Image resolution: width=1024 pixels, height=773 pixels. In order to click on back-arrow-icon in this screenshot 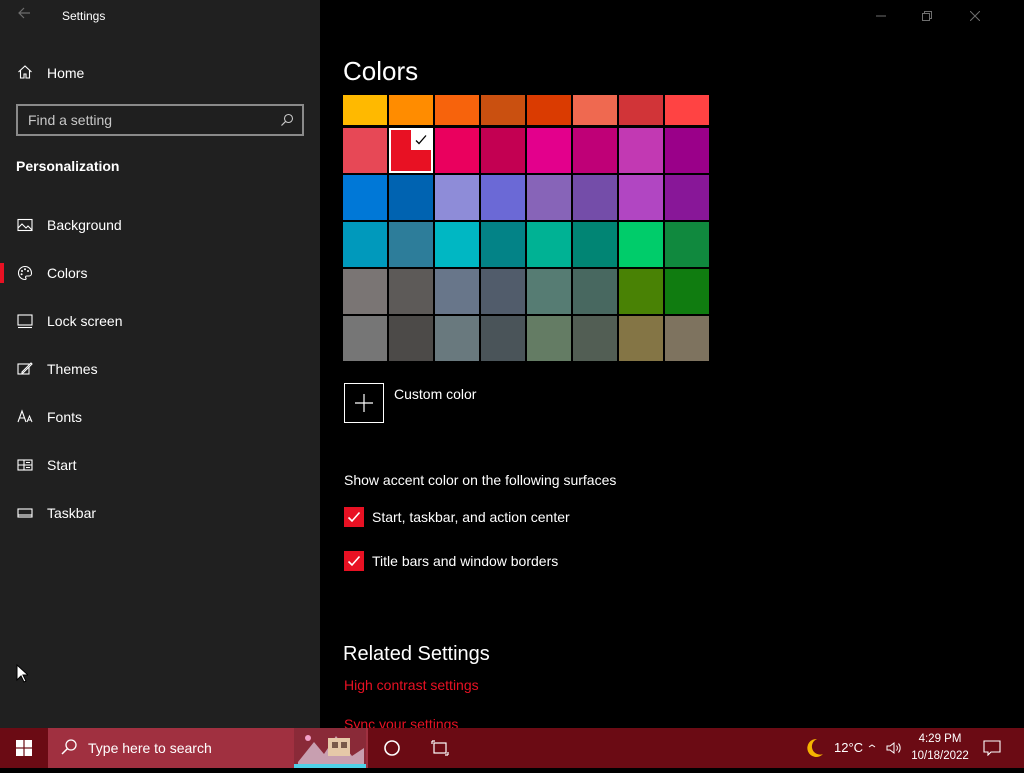, I will do `click(24, 13)`.